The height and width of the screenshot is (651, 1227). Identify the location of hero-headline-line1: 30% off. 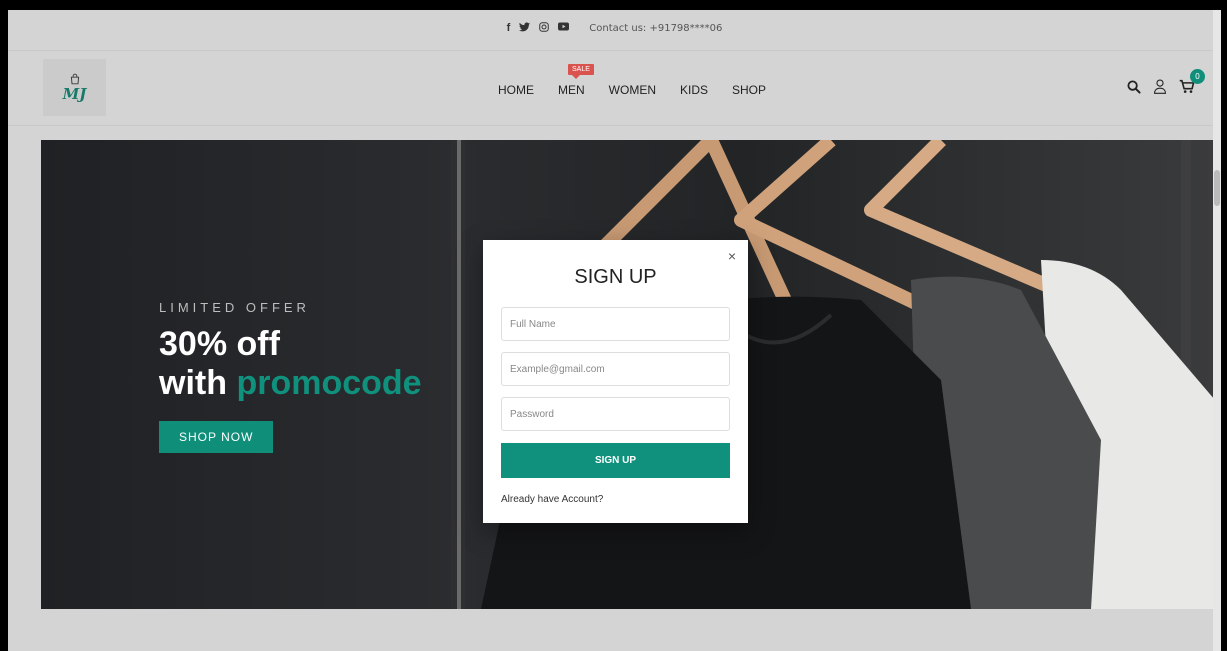
(219, 344).